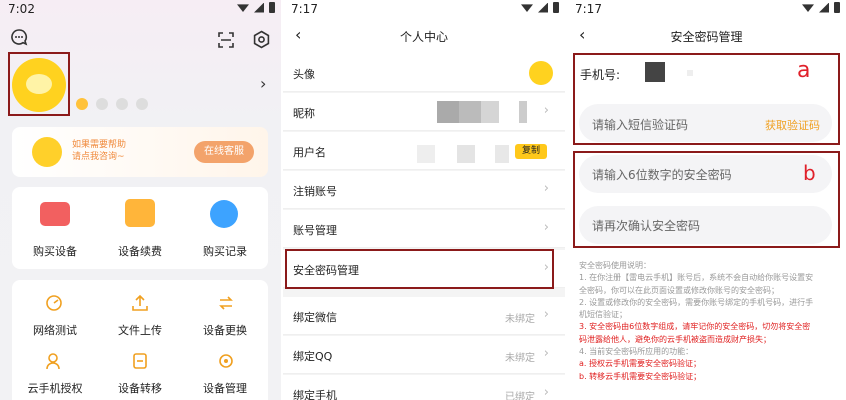 Image resolution: width=846 pixels, height=400 pixels. Describe the element at coordinates (140, 361) in the screenshot. I see `transfer-icon` at that location.